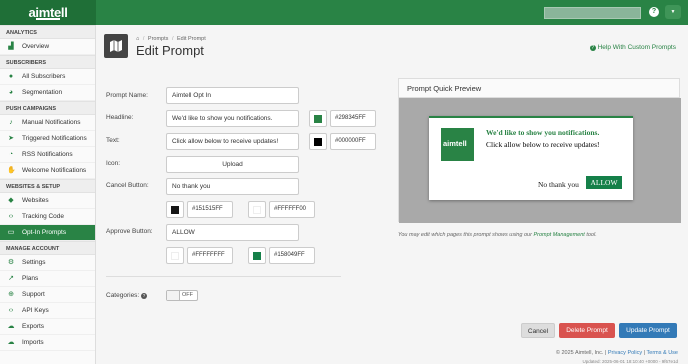 The width and height of the screenshot is (688, 364). Describe the element at coordinates (625, 353) in the screenshot. I see `privacy-policy-link: Privacy Policy` at that location.